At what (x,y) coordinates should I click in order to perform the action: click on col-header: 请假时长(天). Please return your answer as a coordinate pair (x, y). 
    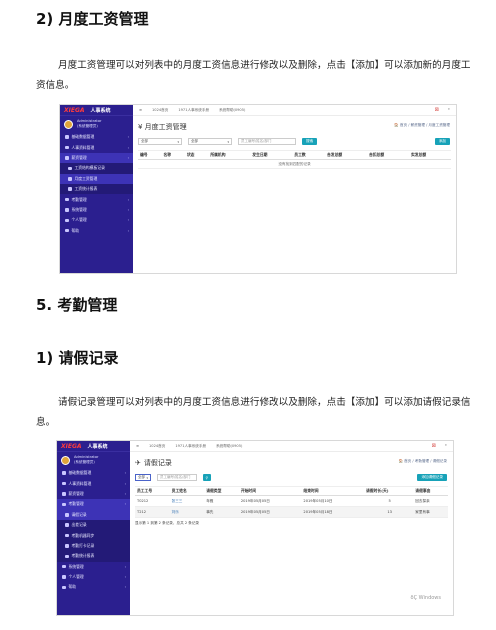
    Looking at the image, I should click on (389, 491).